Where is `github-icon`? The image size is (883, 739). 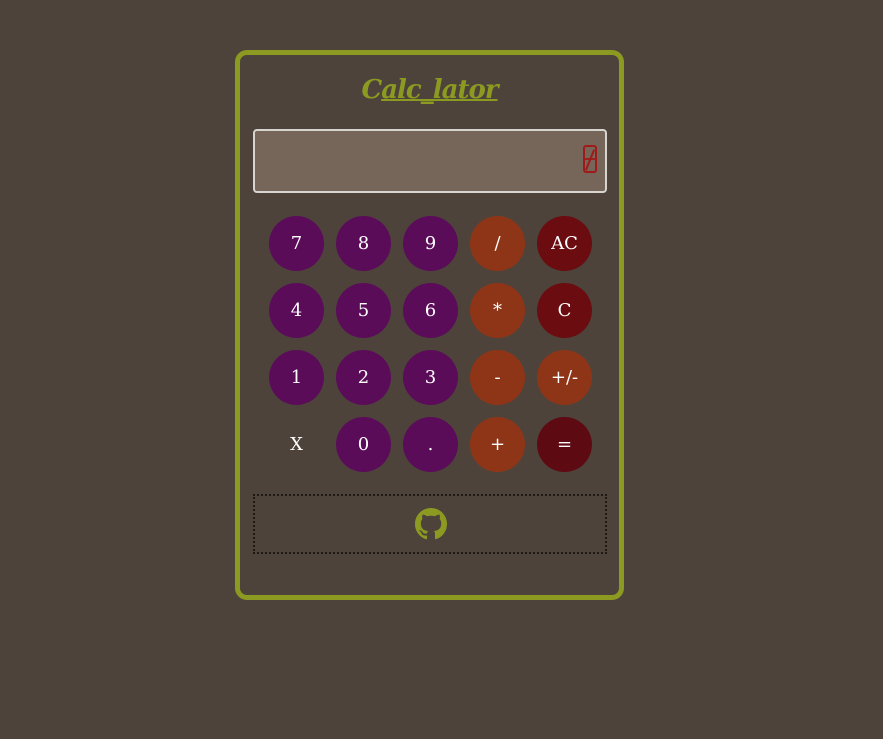 github-icon is located at coordinates (431, 524).